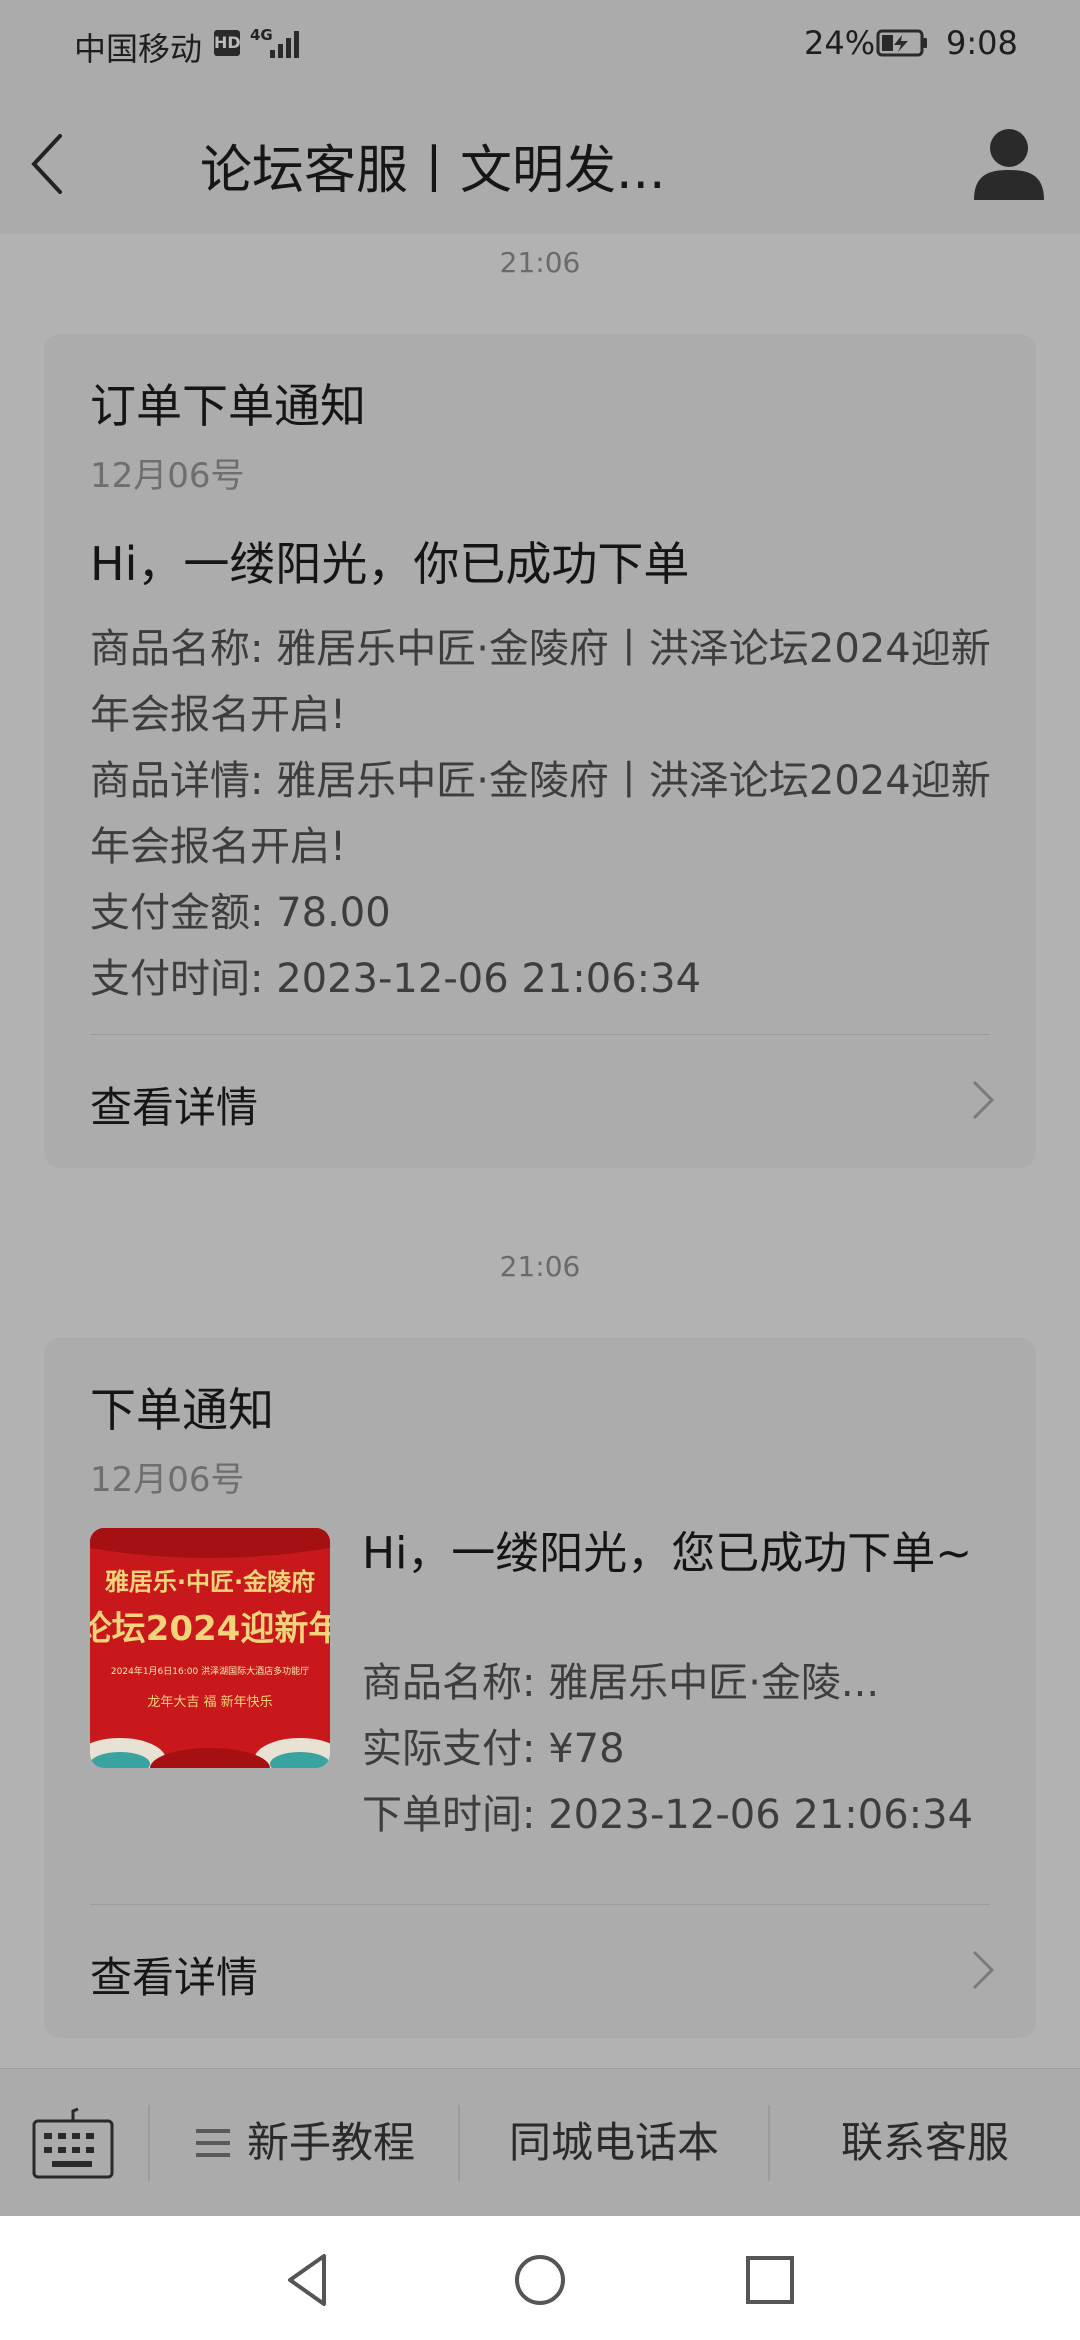 This screenshot has width=1080, height=2340. I want to click on poster-line-3: 2024年1月6日16:00 洪泽湖国际大酒店多功能厅, so click(210, 1671).